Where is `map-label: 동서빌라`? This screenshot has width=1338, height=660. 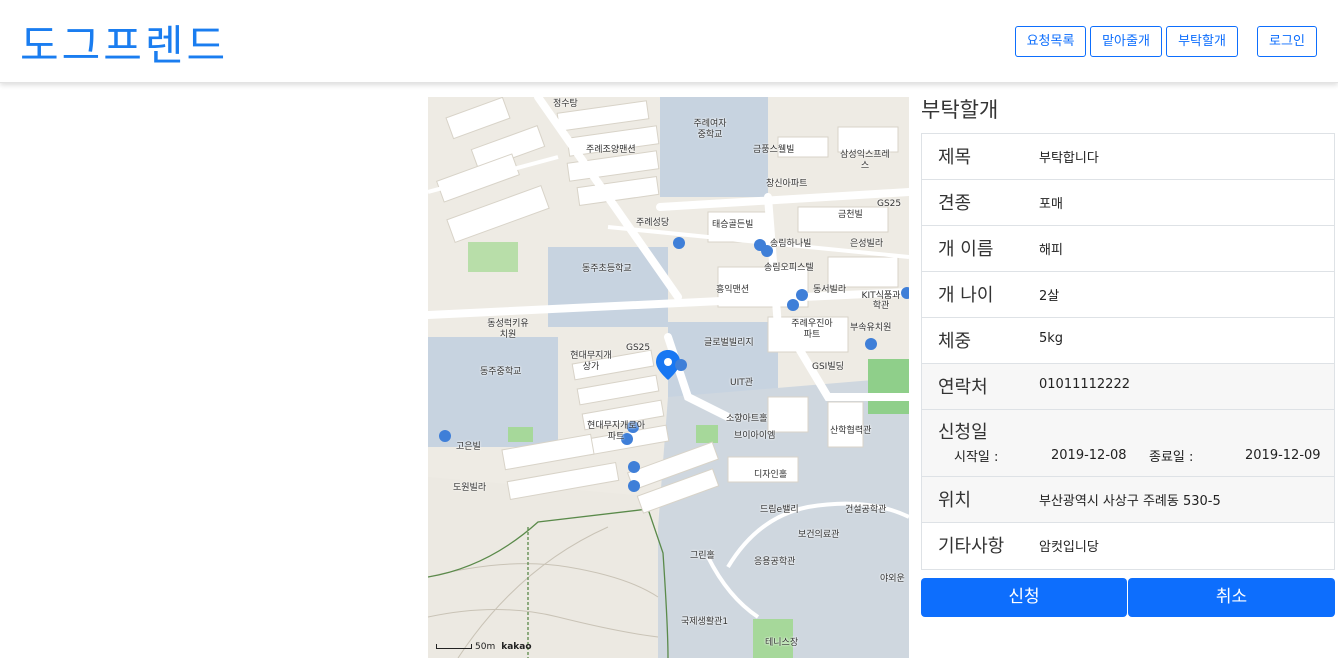
map-label: 동서빌라 is located at coordinates (830, 290).